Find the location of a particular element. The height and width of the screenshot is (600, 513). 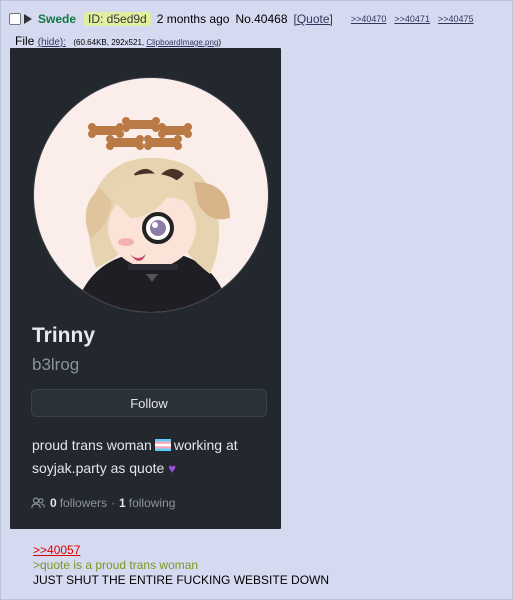

profile-display-name: Trinny is located at coordinates (64, 335).